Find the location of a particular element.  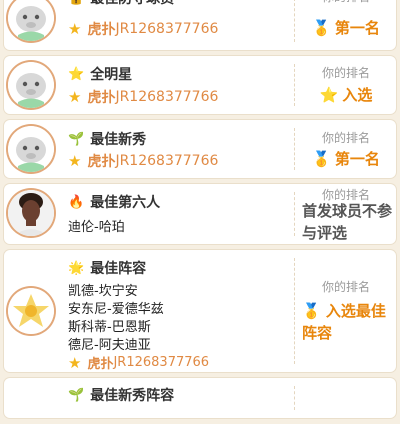

star-icon: ⭐ is located at coordinates (76, 74).